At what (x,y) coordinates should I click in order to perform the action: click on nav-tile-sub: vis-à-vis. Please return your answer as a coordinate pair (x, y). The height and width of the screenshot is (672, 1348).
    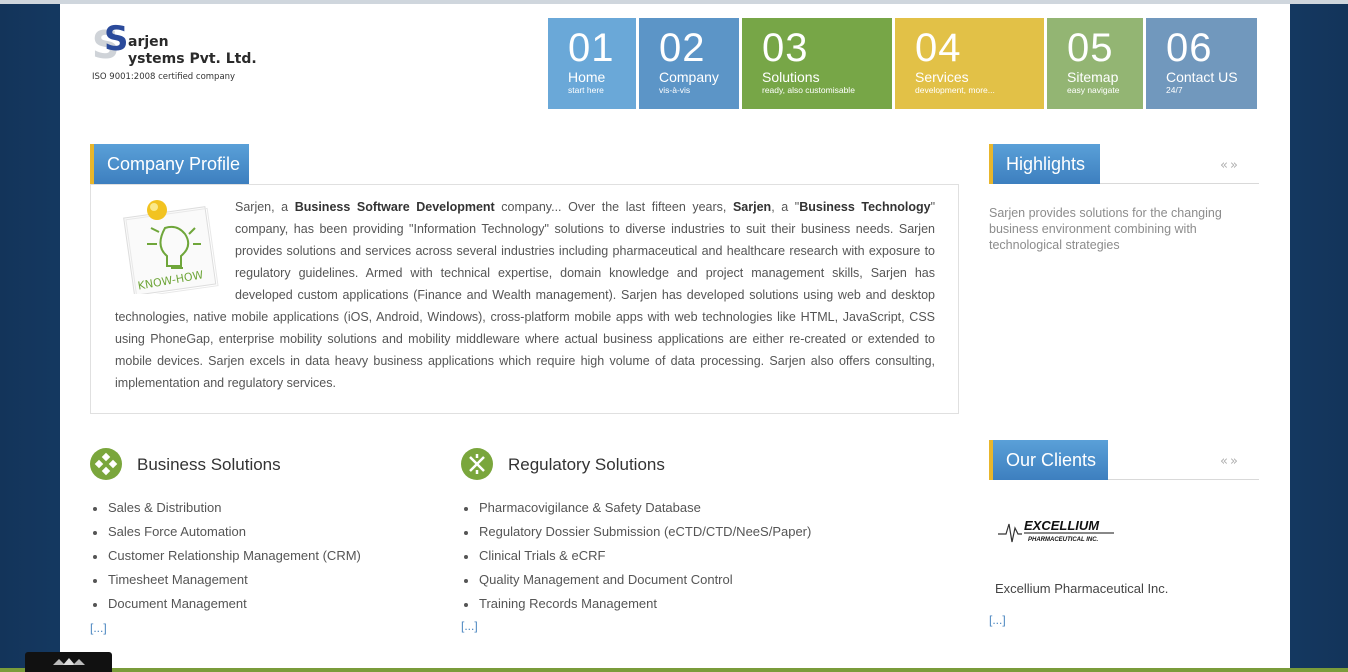
    Looking at the image, I should click on (675, 90).